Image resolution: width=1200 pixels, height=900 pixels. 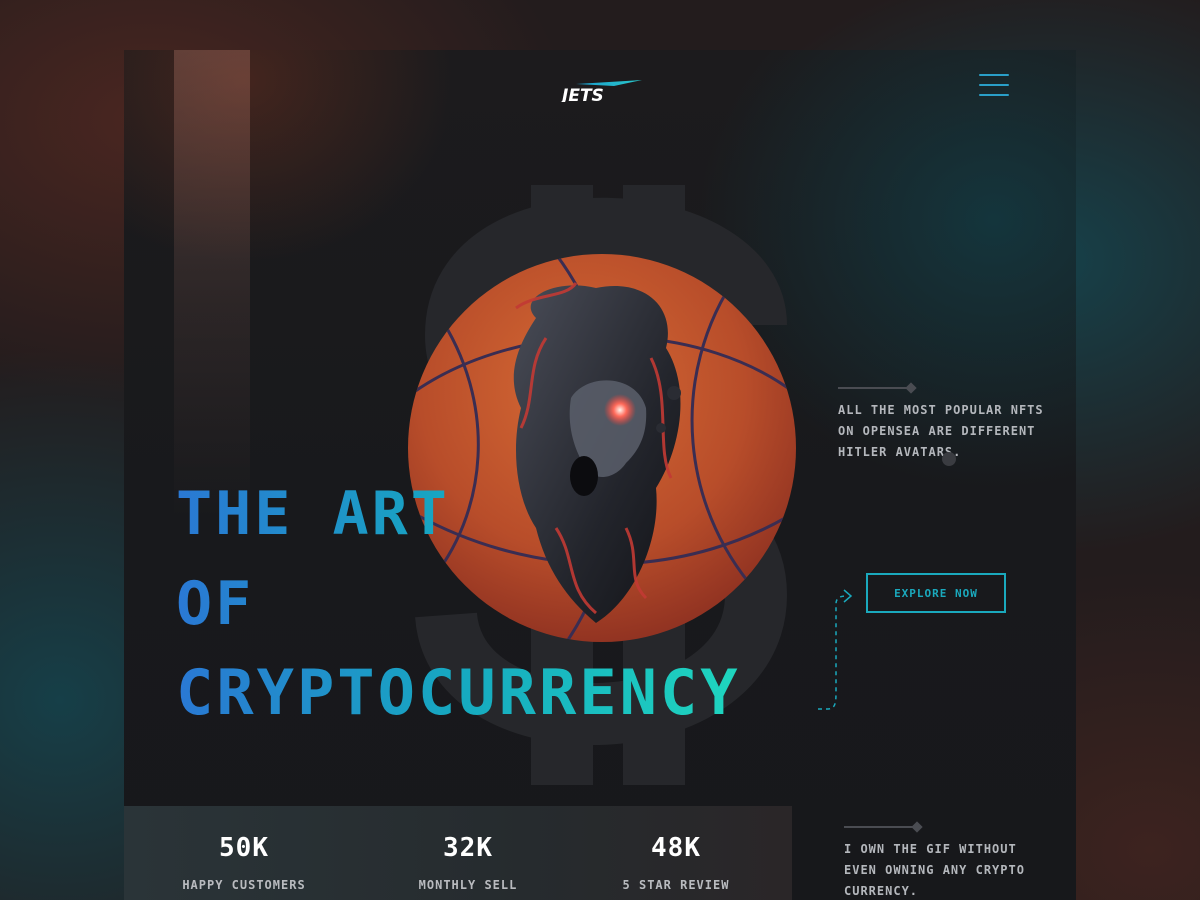 I want to click on stat-label: MONTHLY SELL, so click(x=468, y=885).